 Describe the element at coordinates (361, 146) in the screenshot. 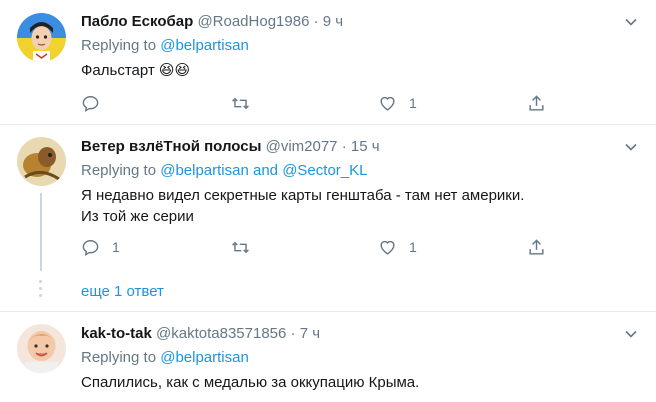

I see `timestamp: · 15 ч` at that location.